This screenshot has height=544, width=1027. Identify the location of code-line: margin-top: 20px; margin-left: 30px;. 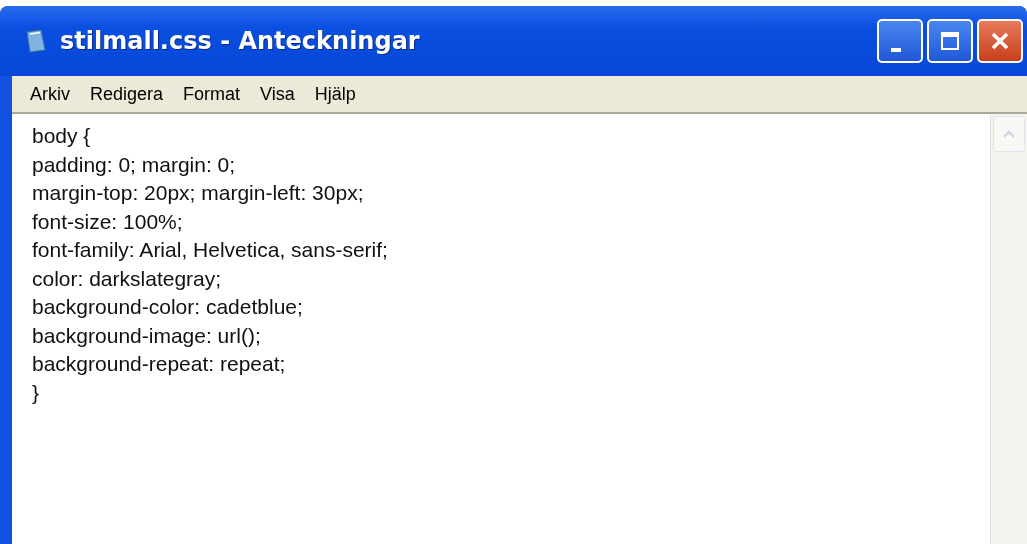
(198, 193).